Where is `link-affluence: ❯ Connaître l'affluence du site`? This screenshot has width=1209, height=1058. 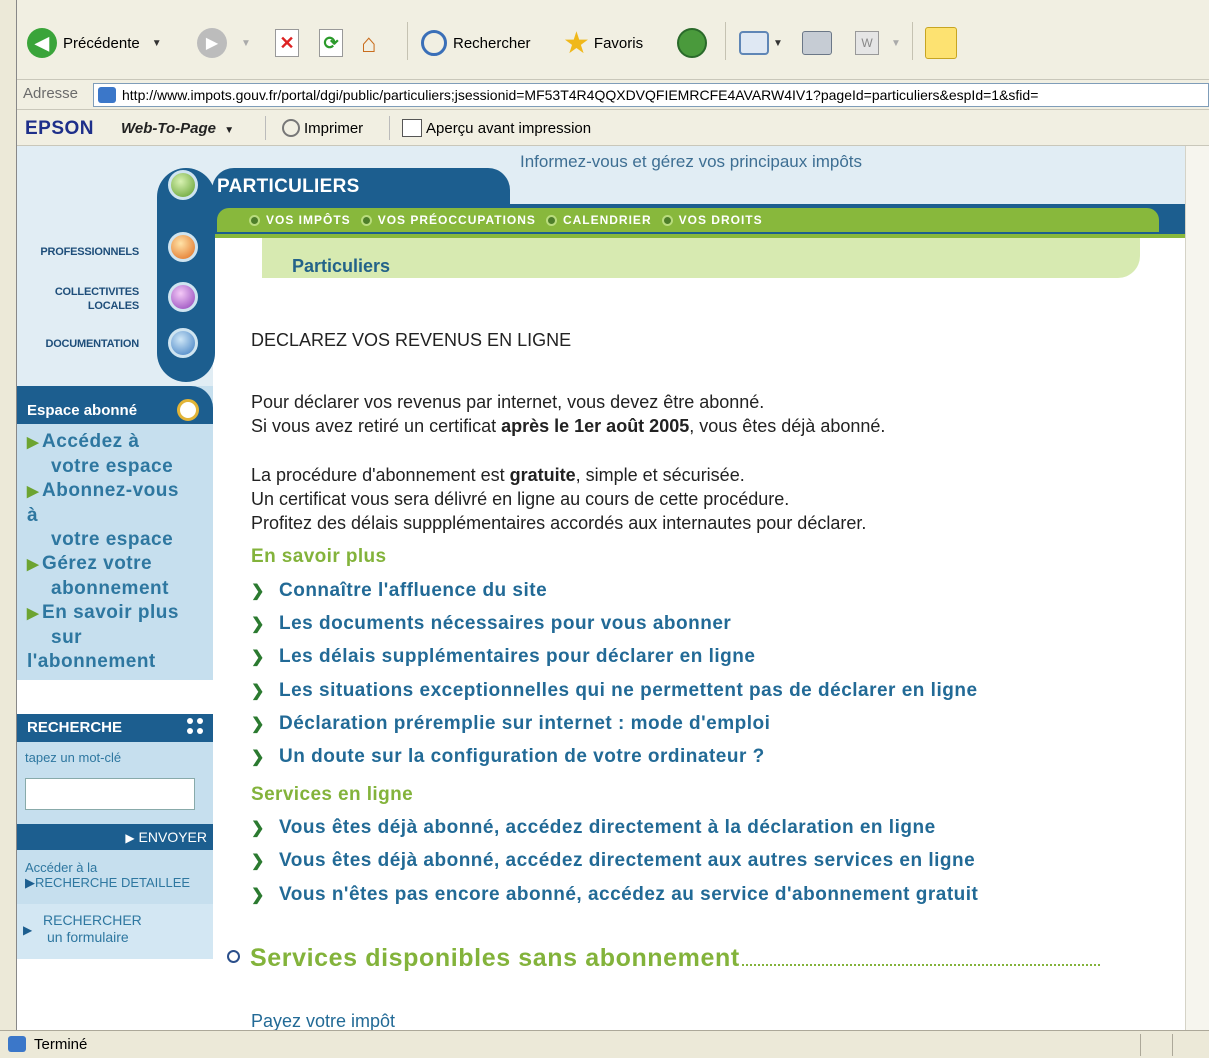
link-affluence: ❯ Connaître l'affluence du site is located at coordinates (399, 591).